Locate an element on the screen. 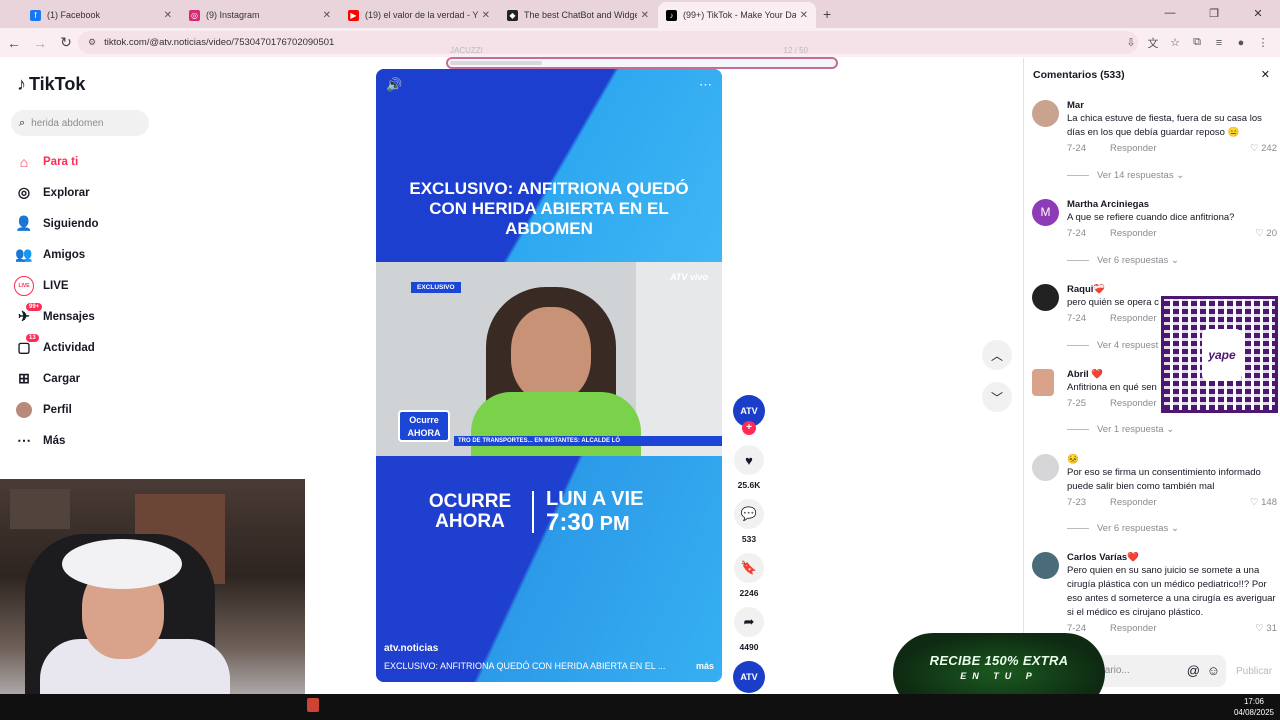  view-replies-button: Ver 14 respuestas ⌄ is located at coordinates (1125, 175).